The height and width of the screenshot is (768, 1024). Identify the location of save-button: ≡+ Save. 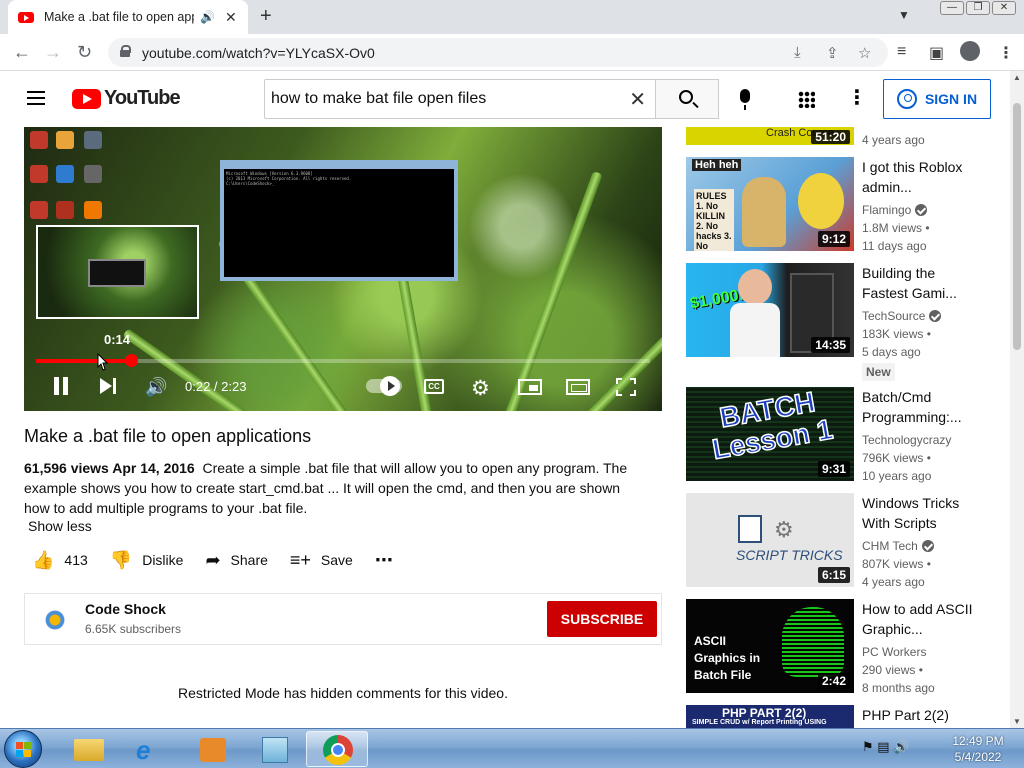
(321, 560).